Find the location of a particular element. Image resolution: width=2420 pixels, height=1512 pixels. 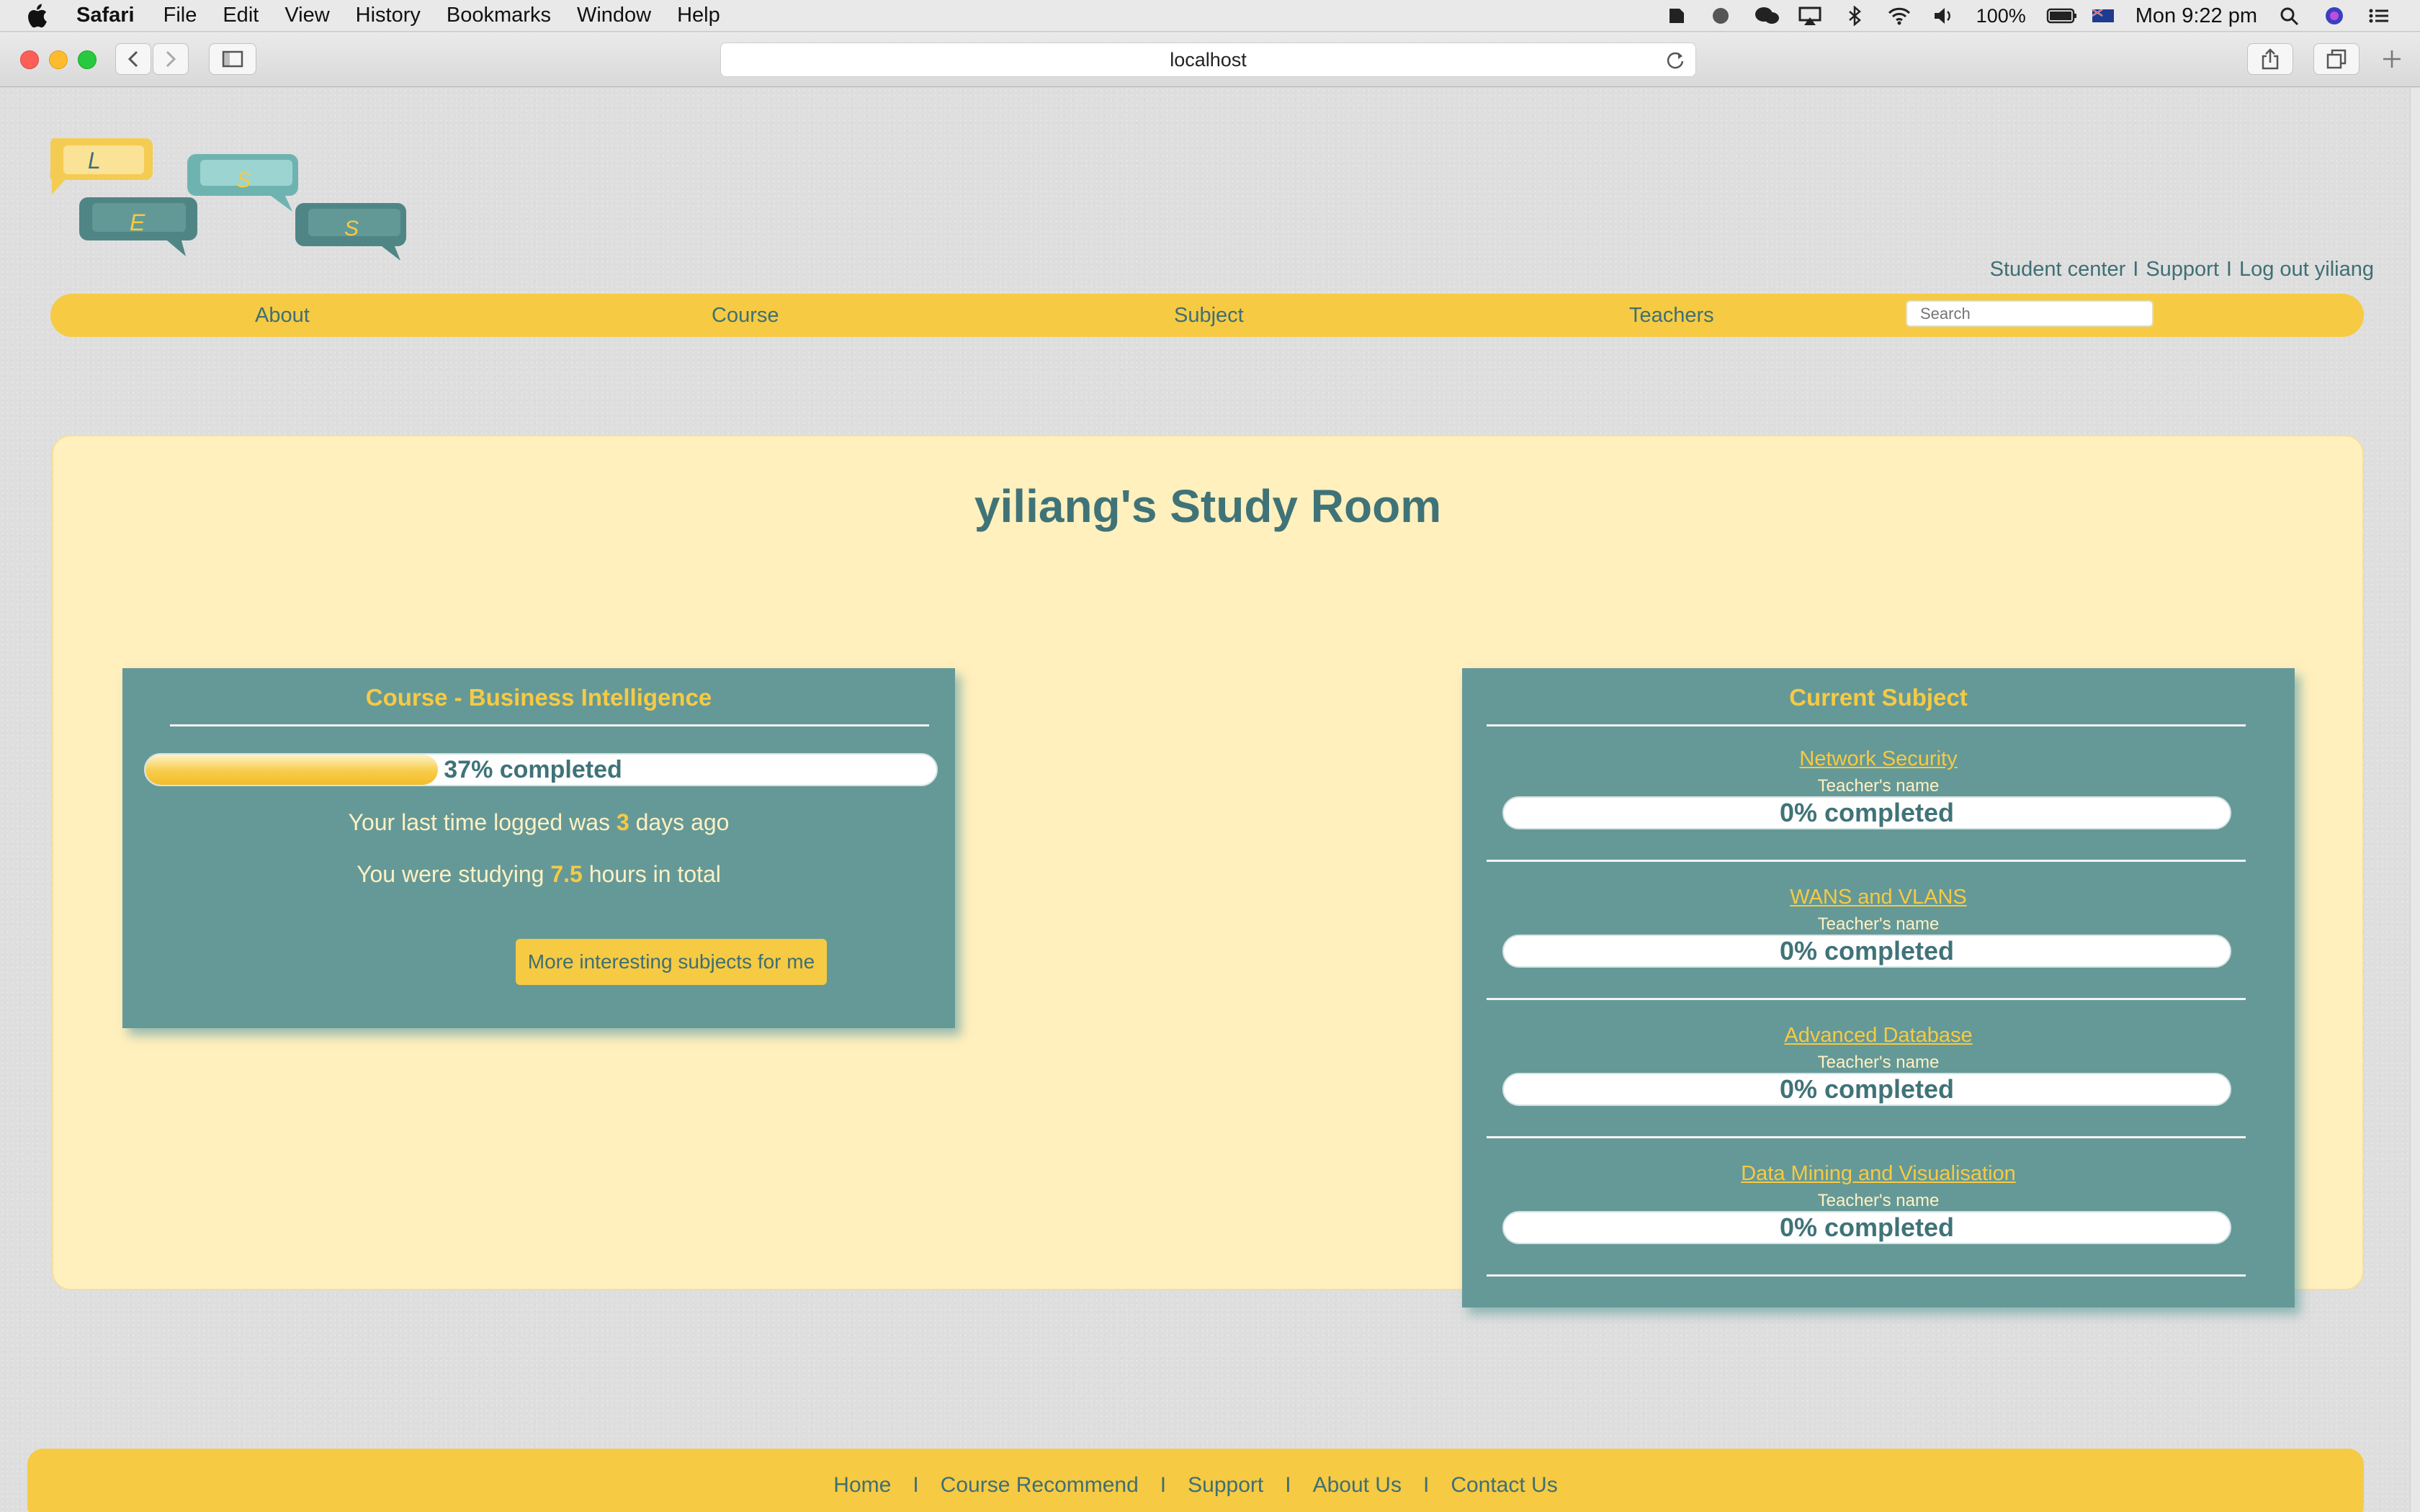

last-login-prefix: Your last time logged was is located at coordinates (479, 822).